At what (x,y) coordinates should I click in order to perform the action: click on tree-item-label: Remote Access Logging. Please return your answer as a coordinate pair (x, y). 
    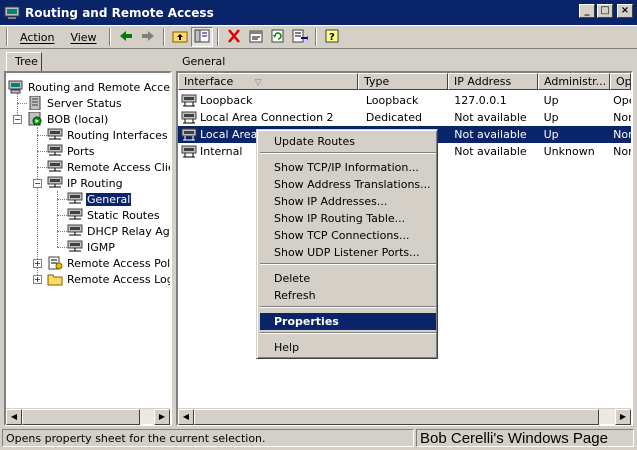
    Looking at the image, I should click on (118, 279).